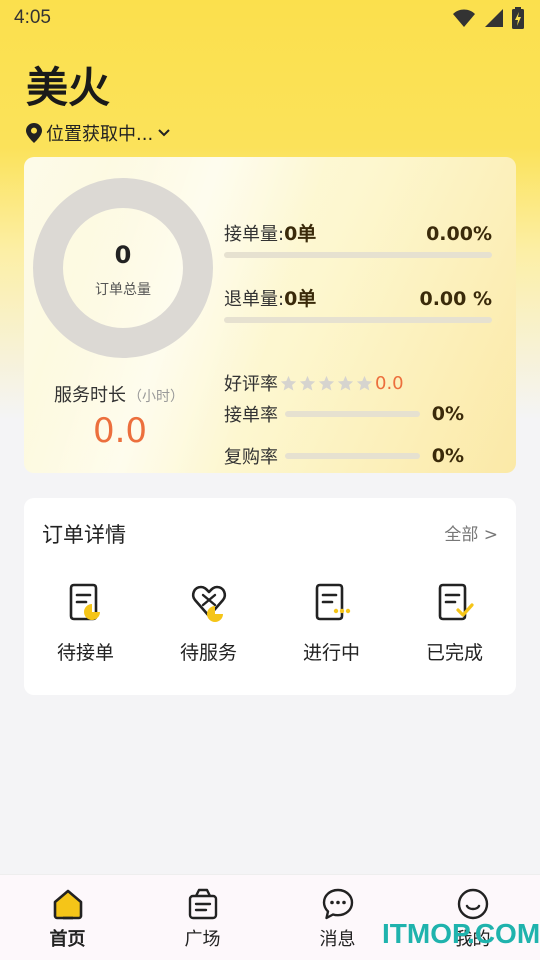  I want to click on profile-icon, so click(472, 904).